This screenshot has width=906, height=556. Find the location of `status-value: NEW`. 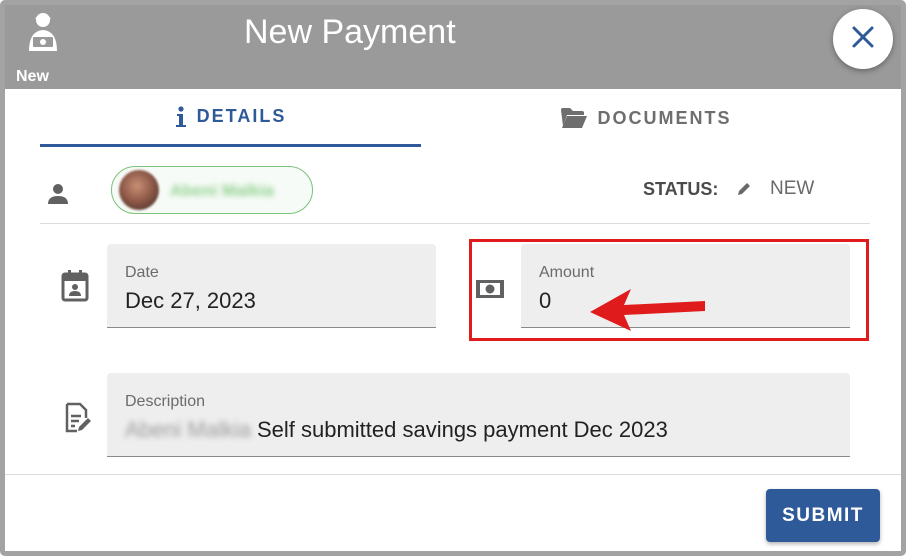

status-value: NEW is located at coordinates (792, 188).